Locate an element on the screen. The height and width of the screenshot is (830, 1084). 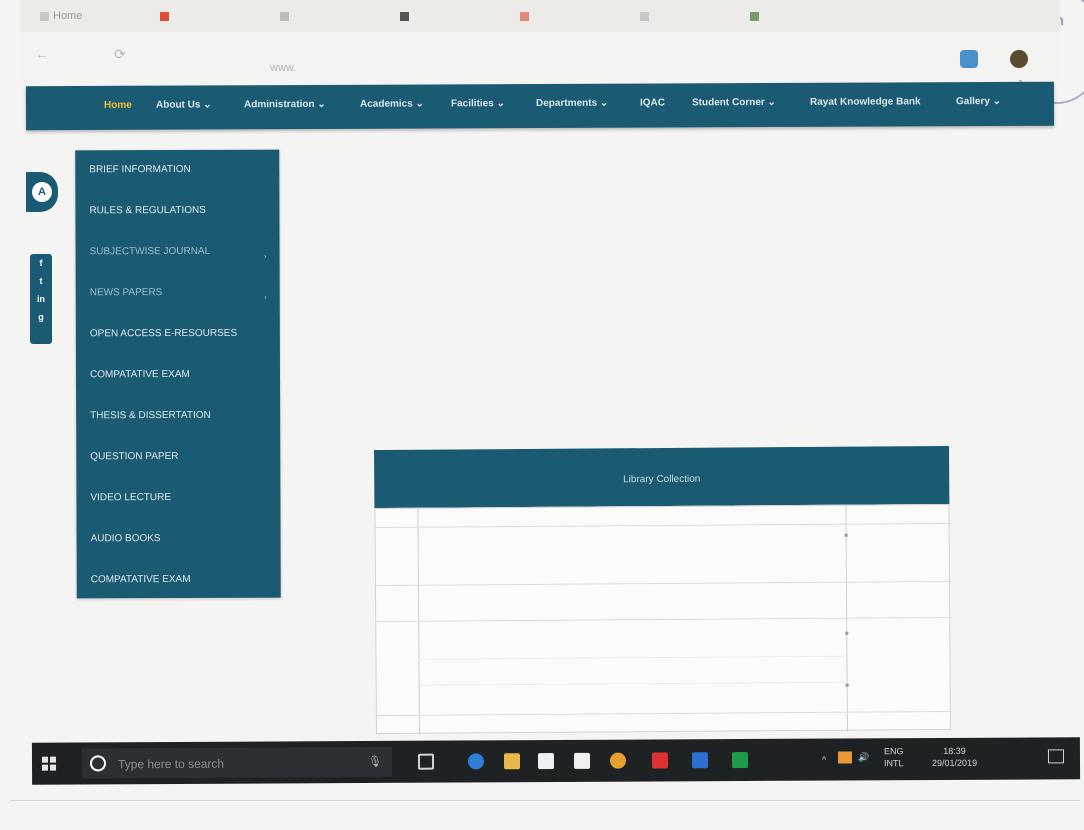
social-links-bar: f t in g is located at coordinates (41, 299).